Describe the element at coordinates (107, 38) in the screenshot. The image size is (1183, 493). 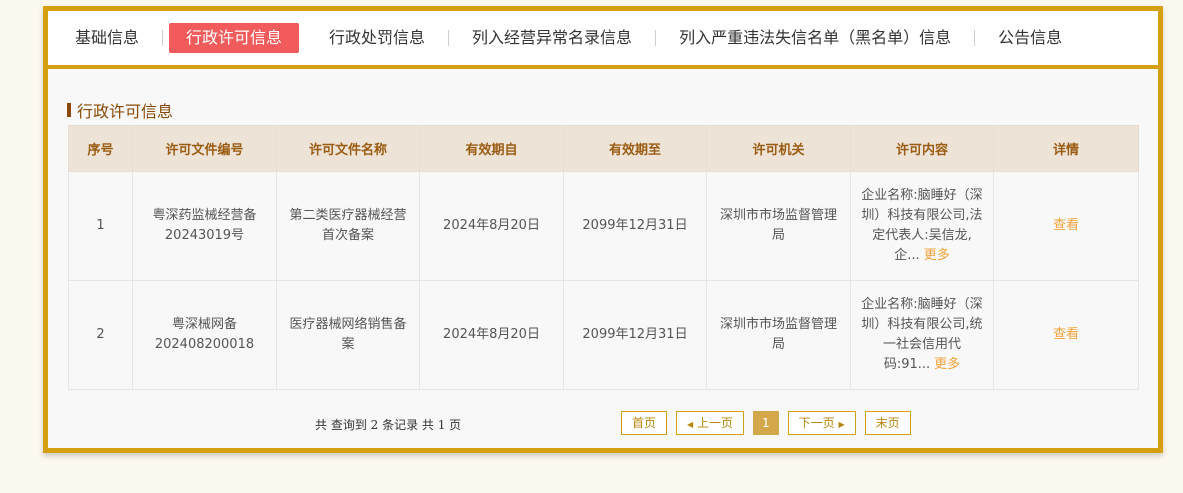
I see `tab-basic-info: 基础信息` at that location.